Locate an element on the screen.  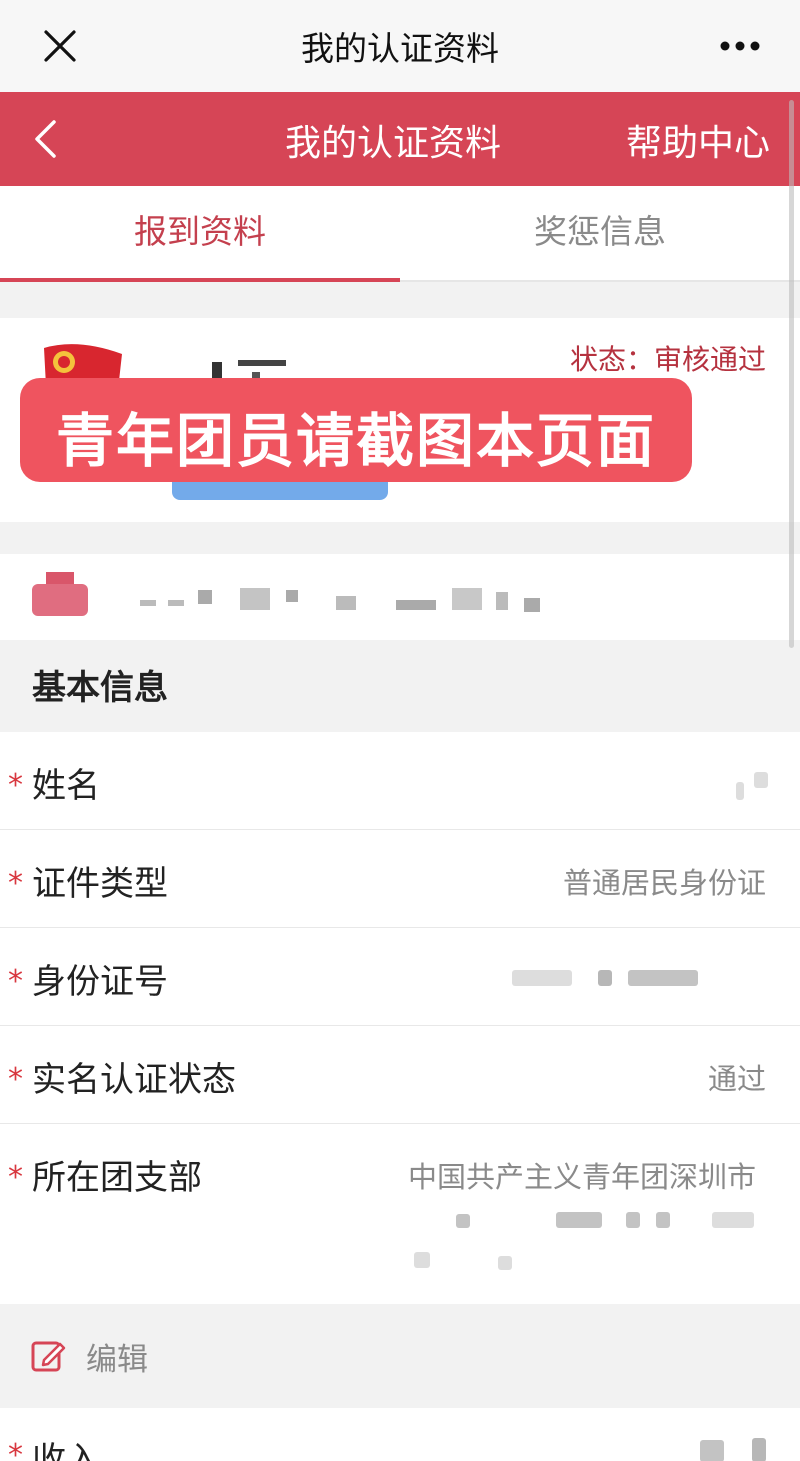
field-id-type: * 证件类型 普通居民身份证 is located at coordinates (400, 879).